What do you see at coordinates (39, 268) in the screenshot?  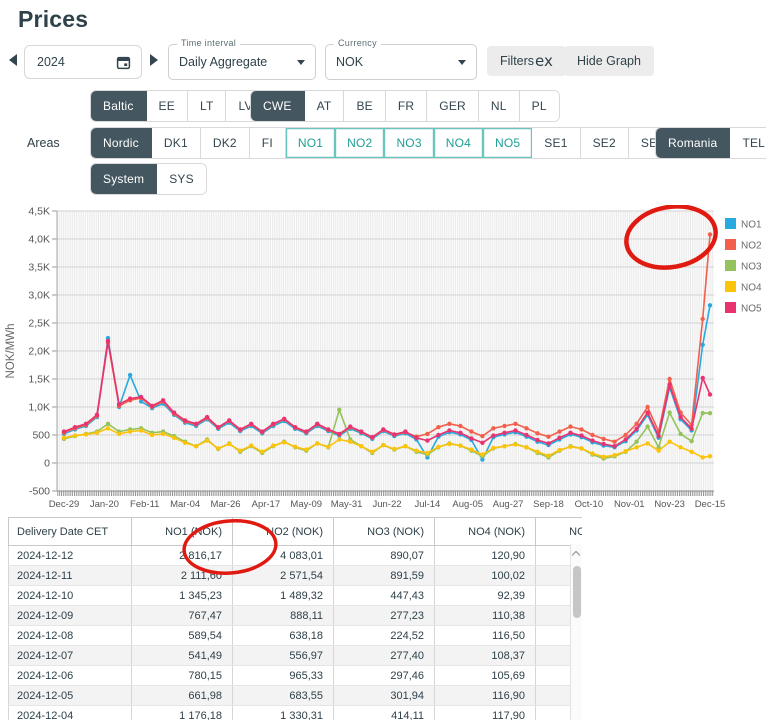 I see `y-tick-label: 3,5K` at bounding box center [39, 268].